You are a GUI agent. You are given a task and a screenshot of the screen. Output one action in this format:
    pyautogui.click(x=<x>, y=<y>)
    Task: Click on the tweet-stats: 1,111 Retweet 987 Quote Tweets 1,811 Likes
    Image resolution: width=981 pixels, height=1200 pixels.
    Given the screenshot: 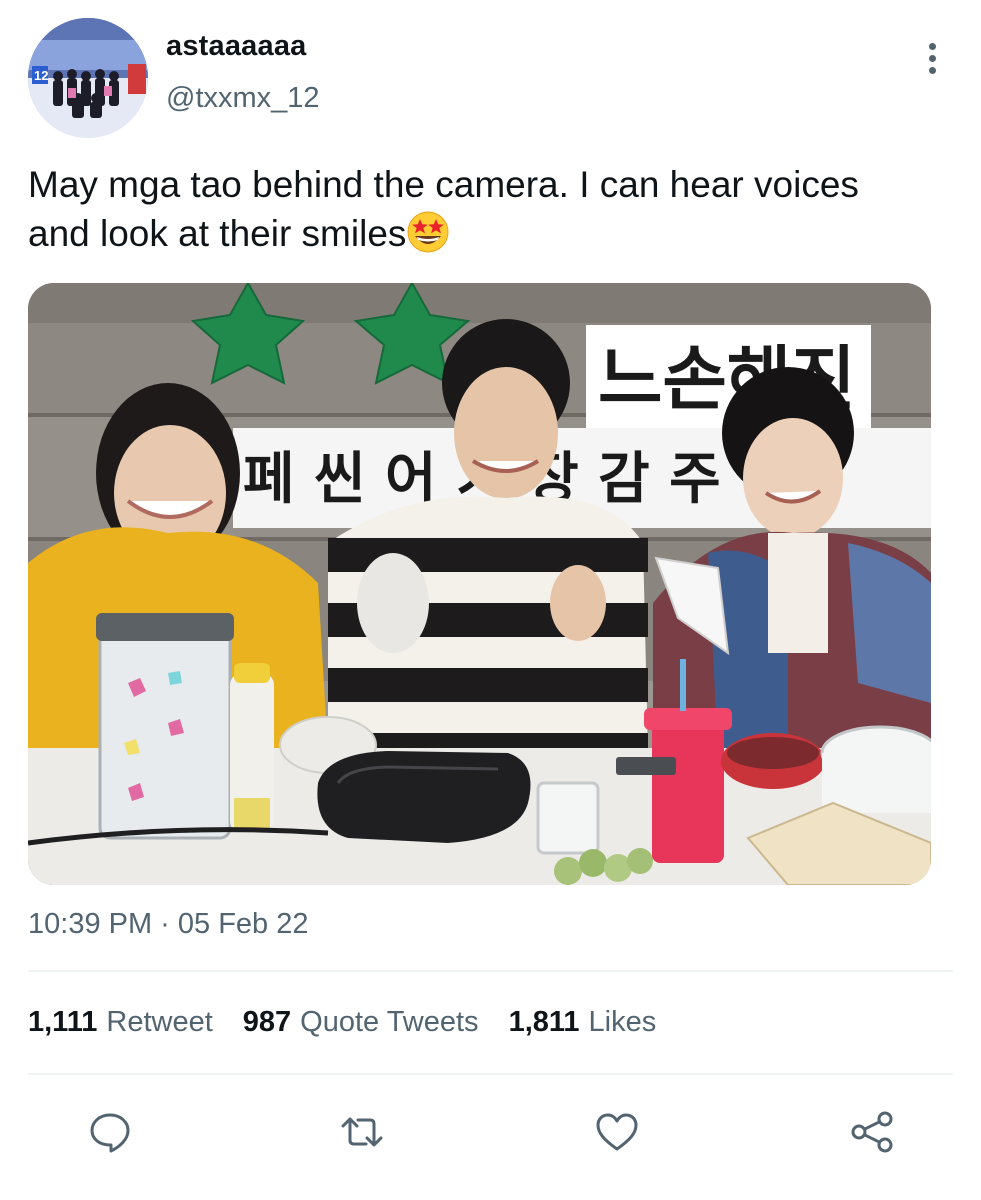 What is the action you would take?
    pyautogui.click(x=357, y=1022)
    